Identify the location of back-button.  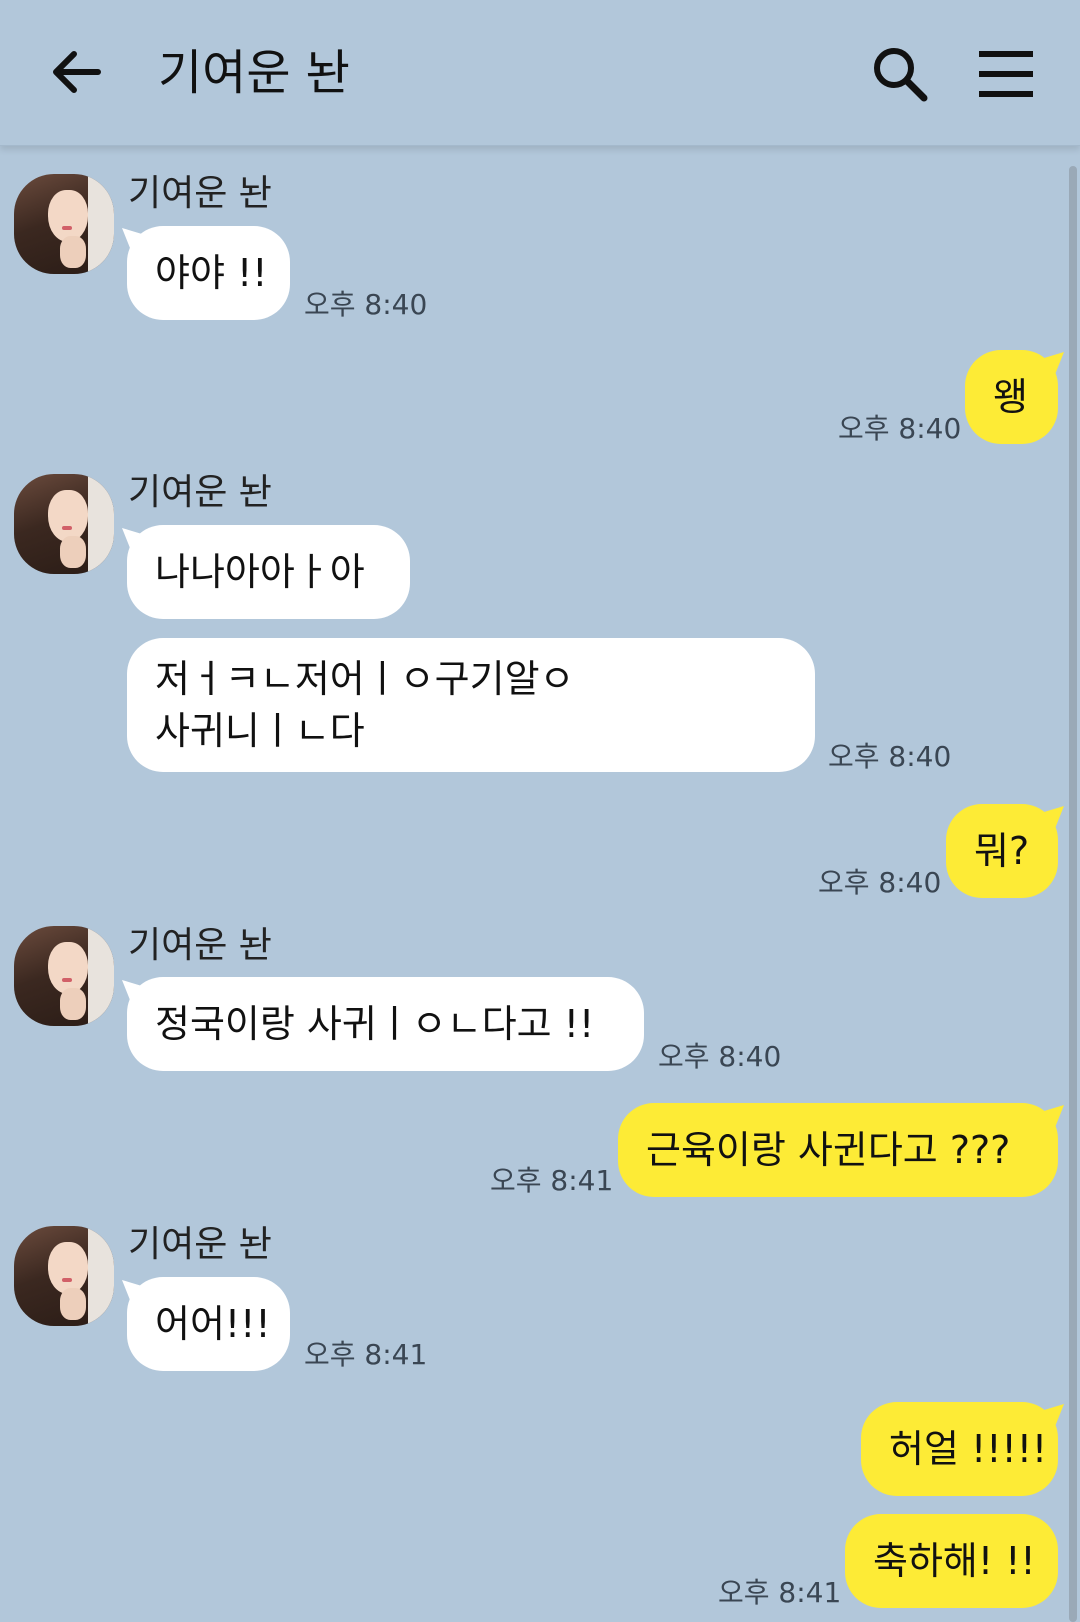
(76, 72).